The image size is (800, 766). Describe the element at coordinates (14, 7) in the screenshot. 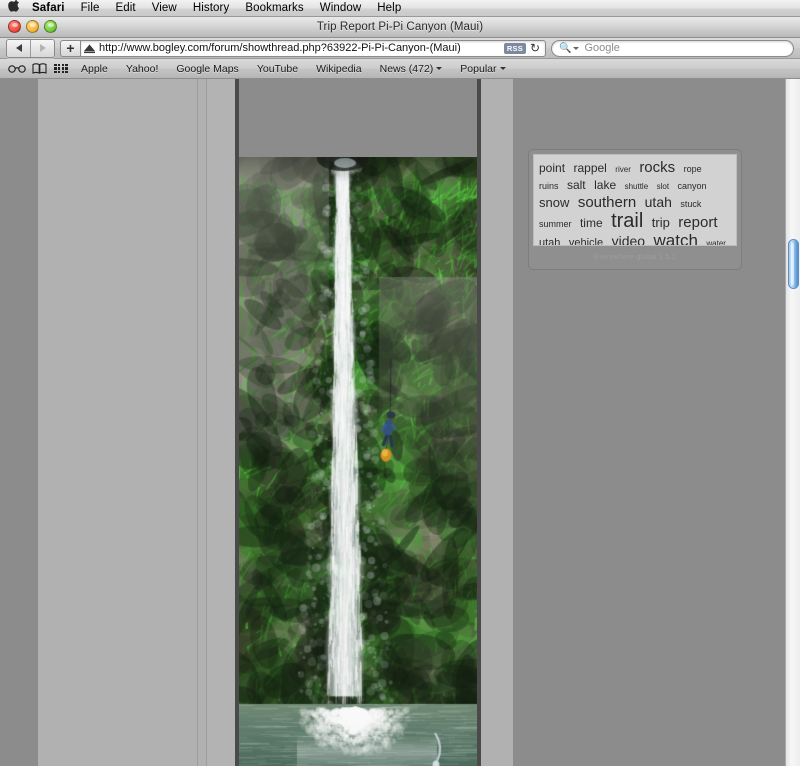

I see `apple-logo-icon` at that location.